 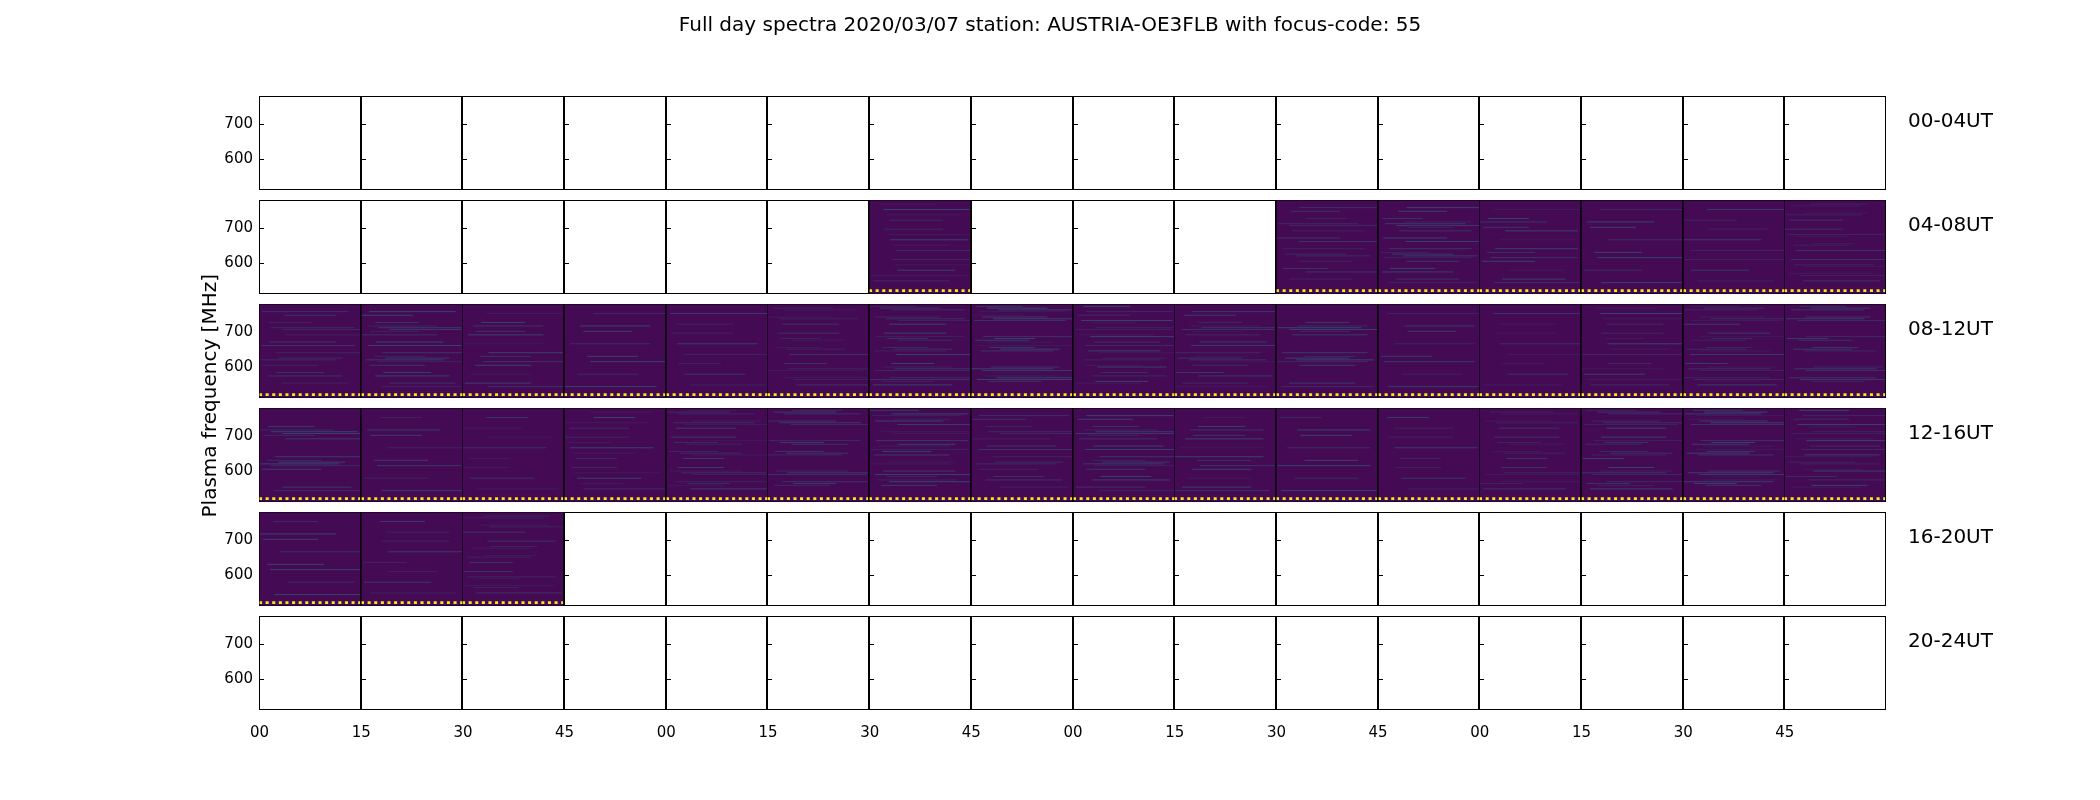 What do you see at coordinates (1950, 120) in the screenshot?
I see `row-time-label: 00-04UT` at bounding box center [1950, 120].